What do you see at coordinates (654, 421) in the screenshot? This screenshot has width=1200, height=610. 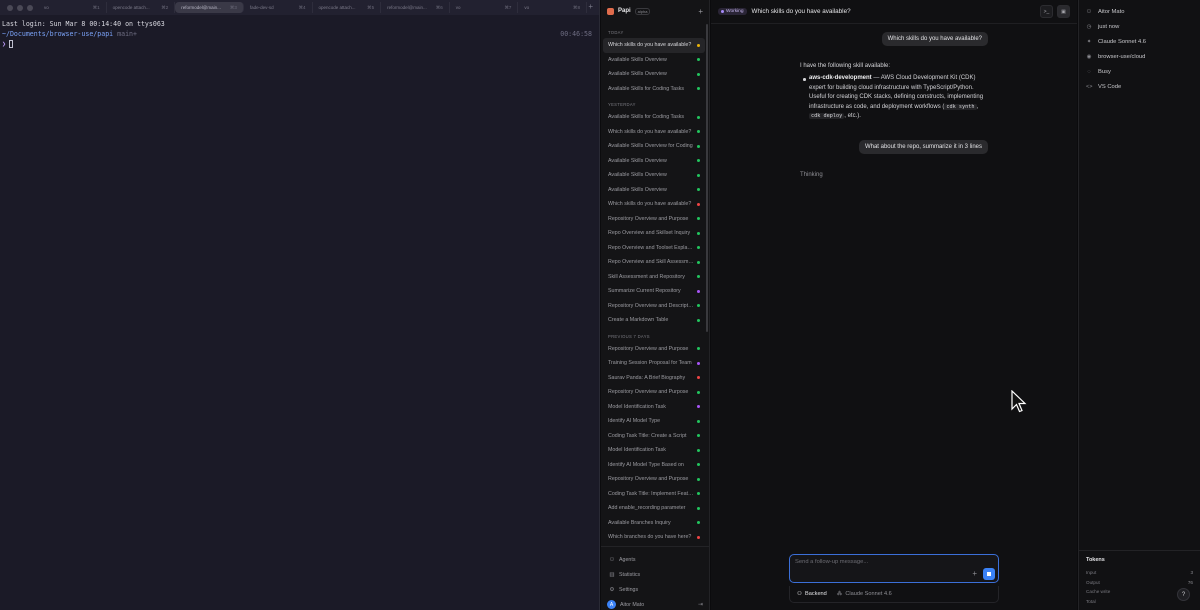 I see `session-item: Identify AI Model Type` at bounding box center [654, 421].